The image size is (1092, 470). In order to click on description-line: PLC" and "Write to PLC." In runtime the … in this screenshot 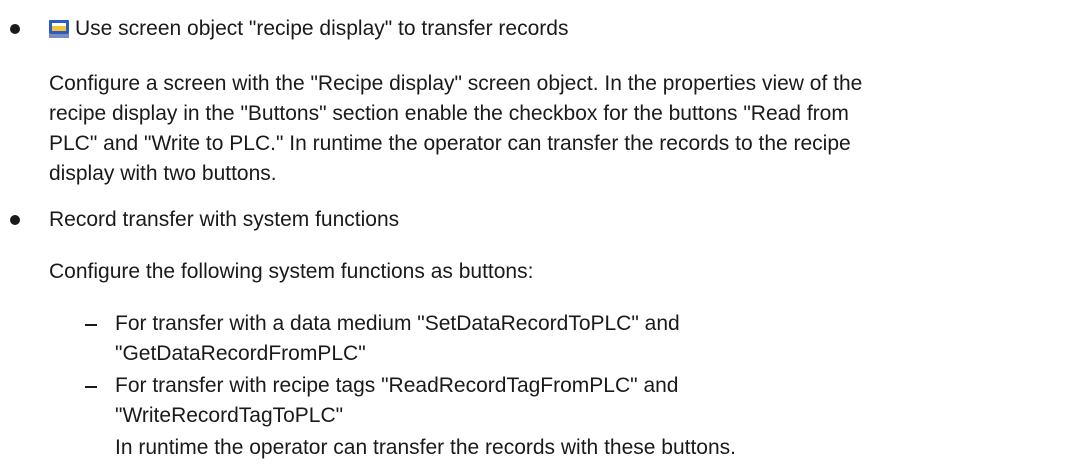, I will do `click(450, 143)`.